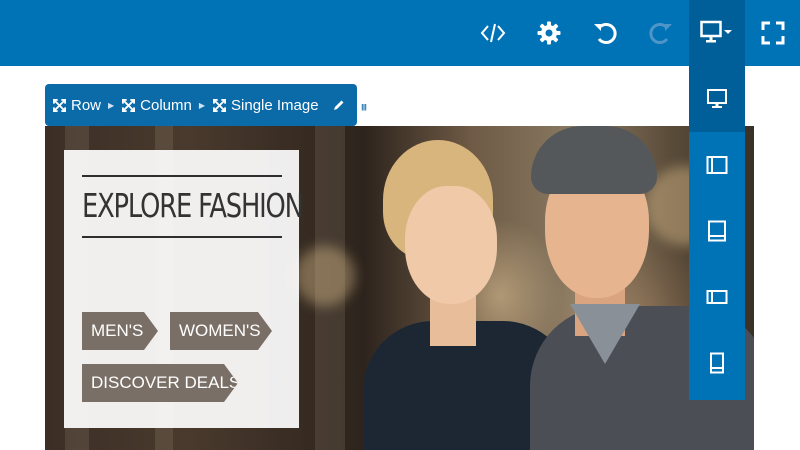  Describe the element at coordinates (86, 105) in the screenshot. I see `breadcrumb-label: Row` at that location.